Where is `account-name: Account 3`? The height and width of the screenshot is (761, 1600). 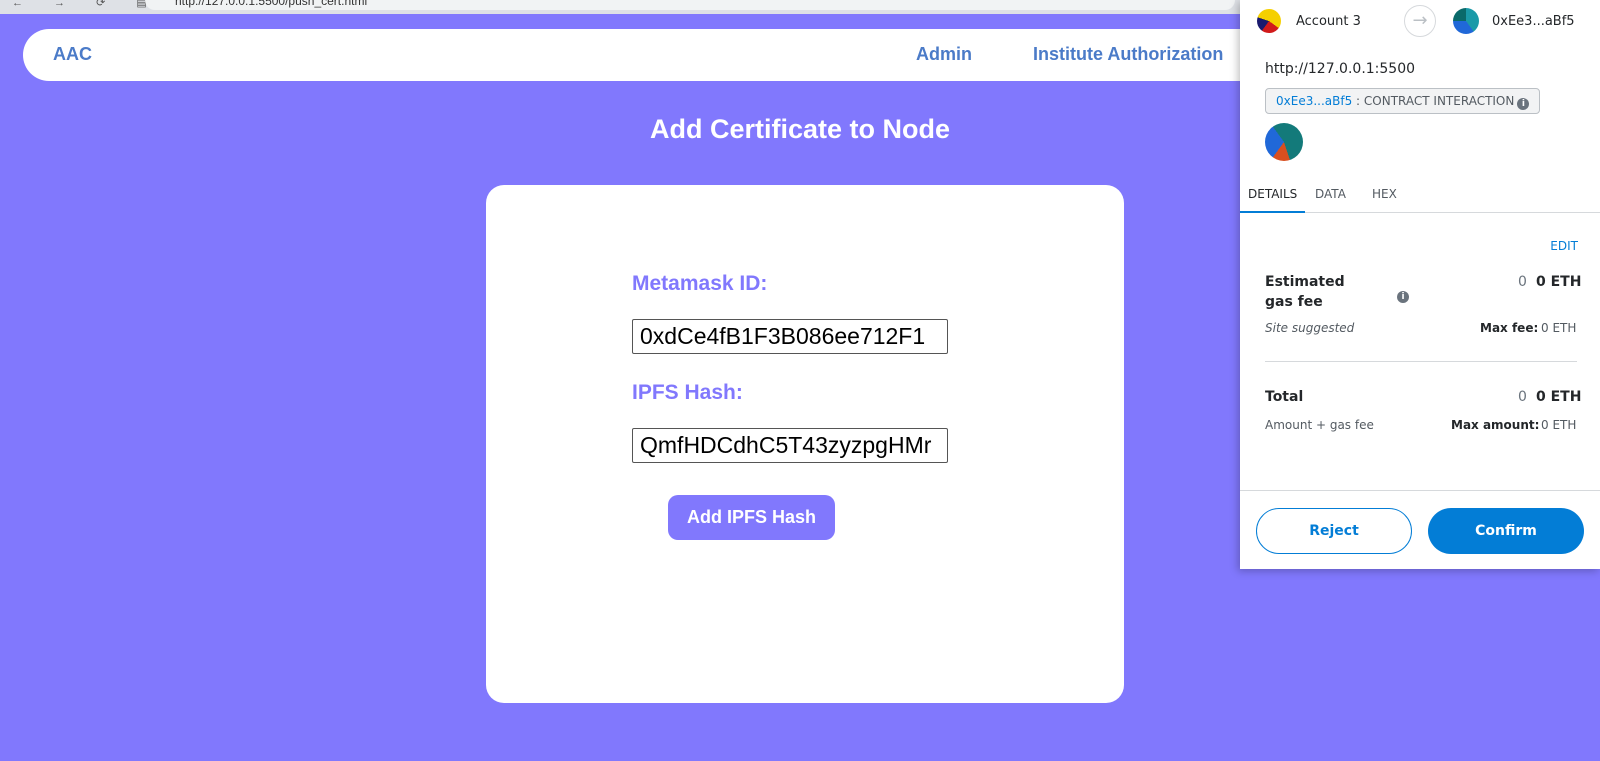
account-name: Account 3 is located at coordinates (1328, 21).